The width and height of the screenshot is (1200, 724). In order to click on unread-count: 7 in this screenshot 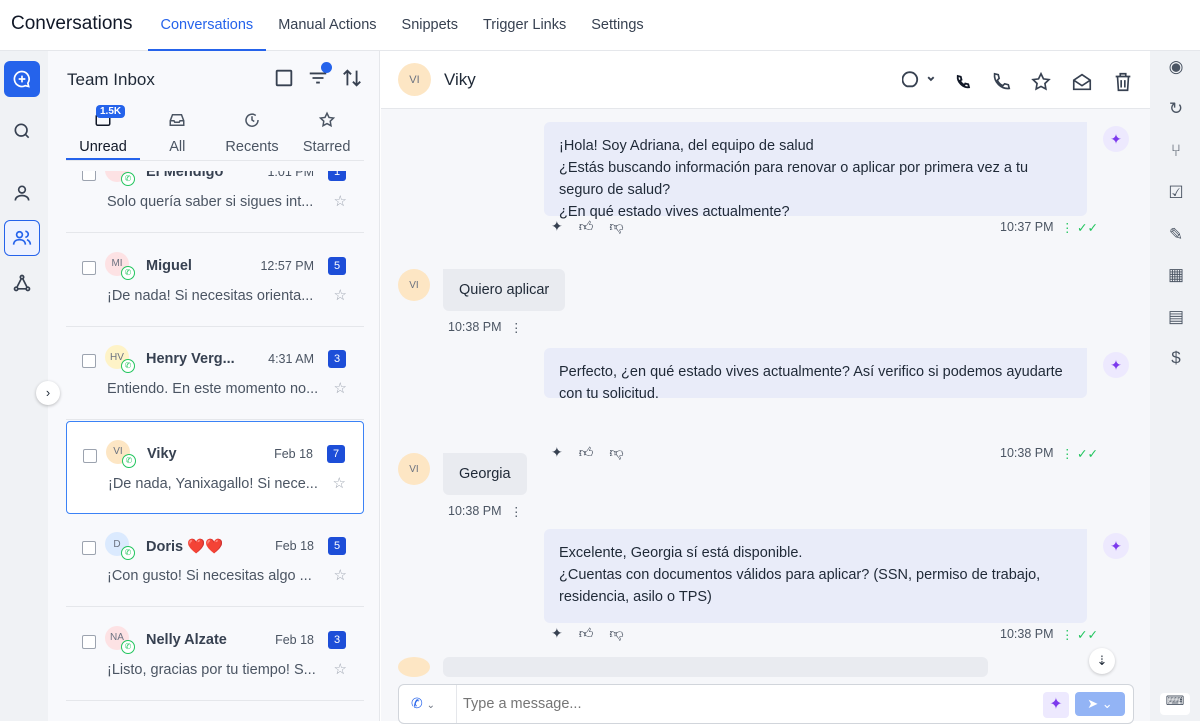, I will do `click(336, 453)`.